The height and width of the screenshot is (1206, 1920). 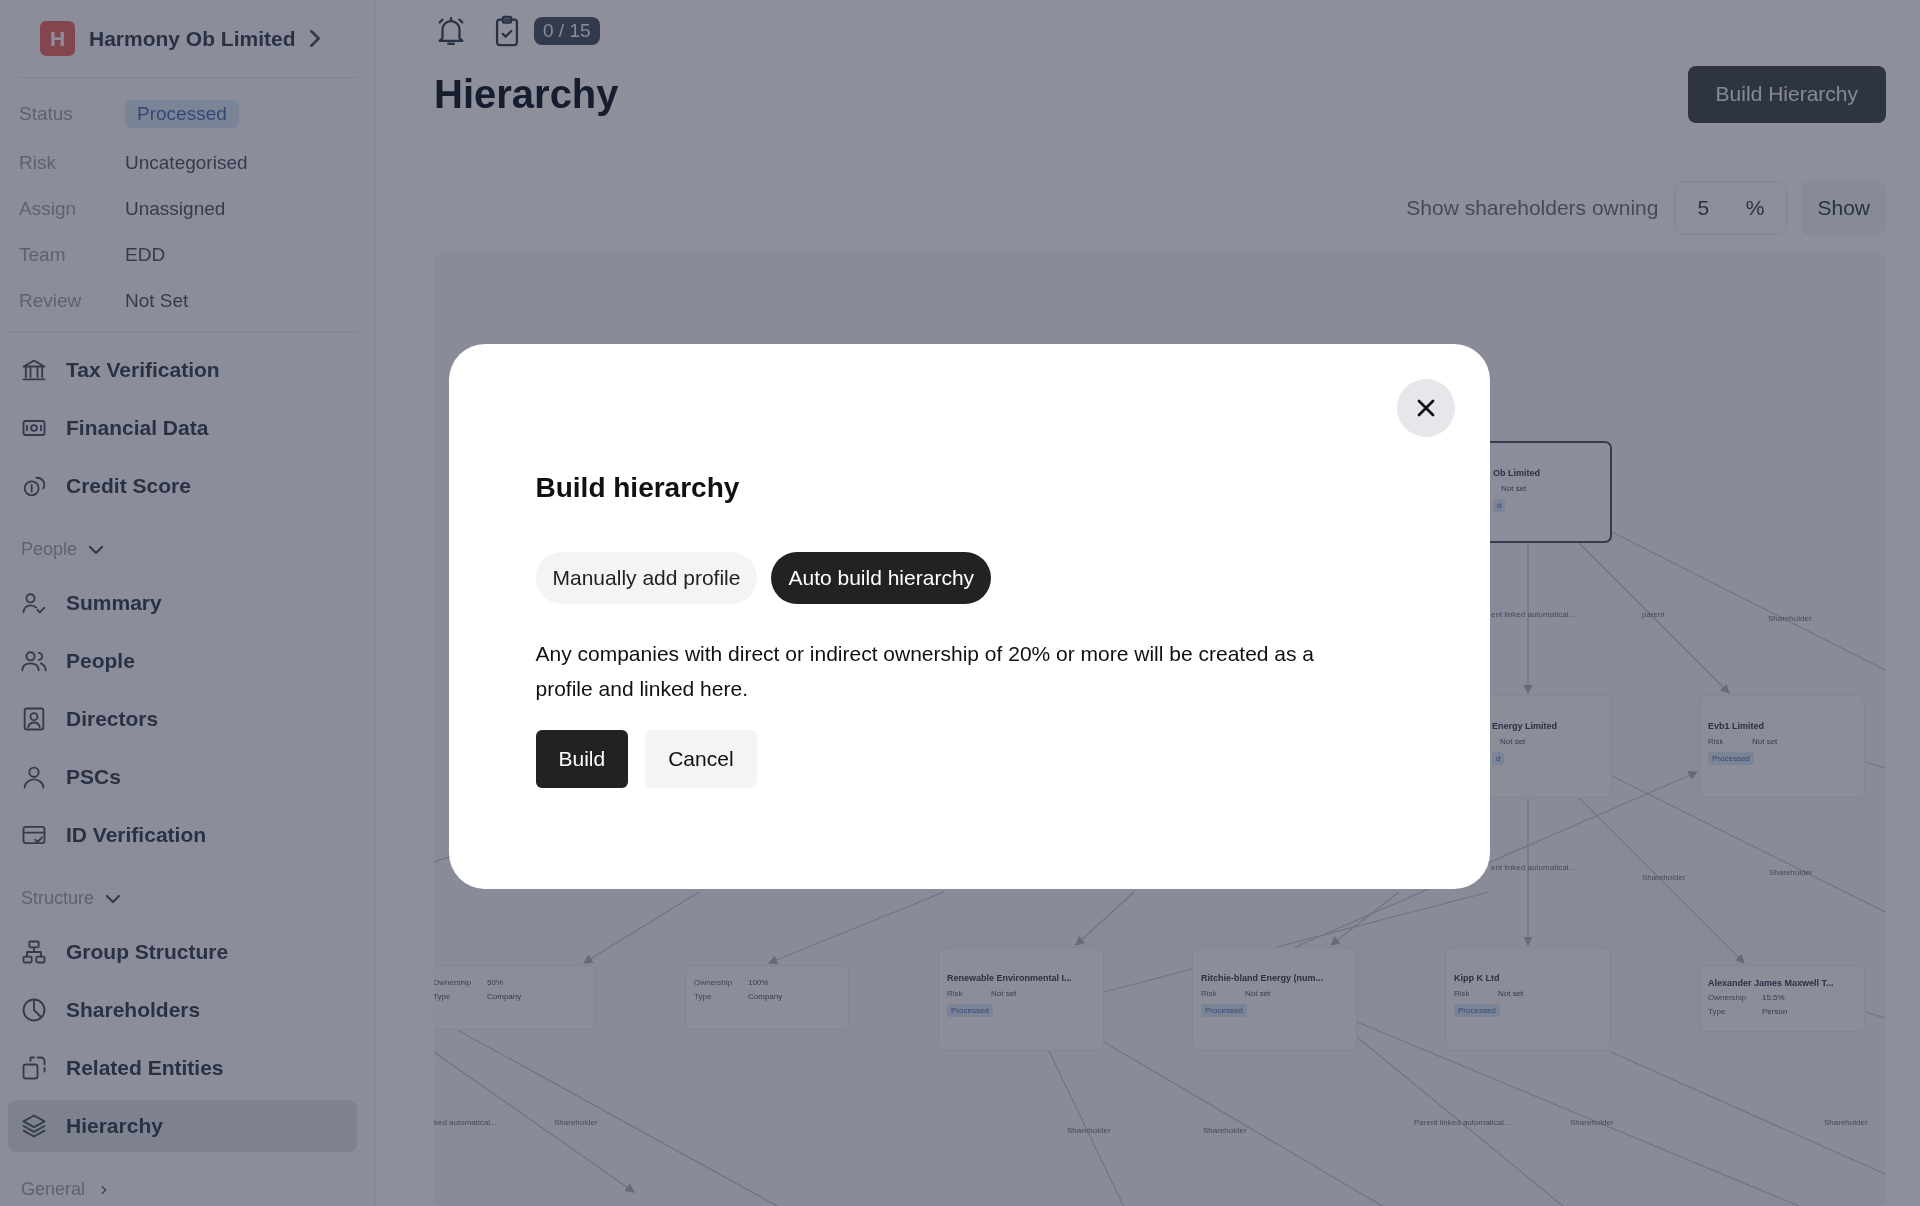 I want to click on build-button: Build, so click(x=582, y=758).